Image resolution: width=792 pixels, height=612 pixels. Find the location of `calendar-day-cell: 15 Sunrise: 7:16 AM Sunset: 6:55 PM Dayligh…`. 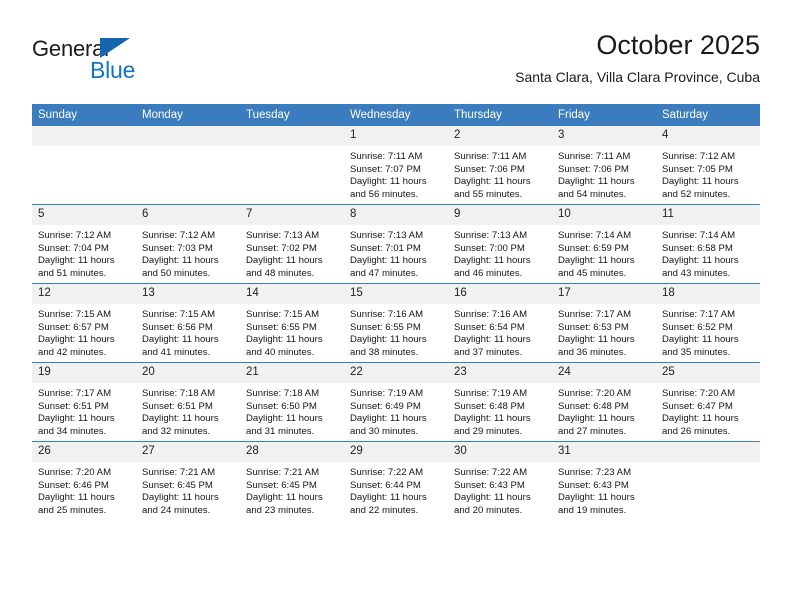

calendar-day-cell: 15 Sunrise: 7:16 AM Sunset: 6:55 PM Dayligh… is located at coordinates (396, 323).